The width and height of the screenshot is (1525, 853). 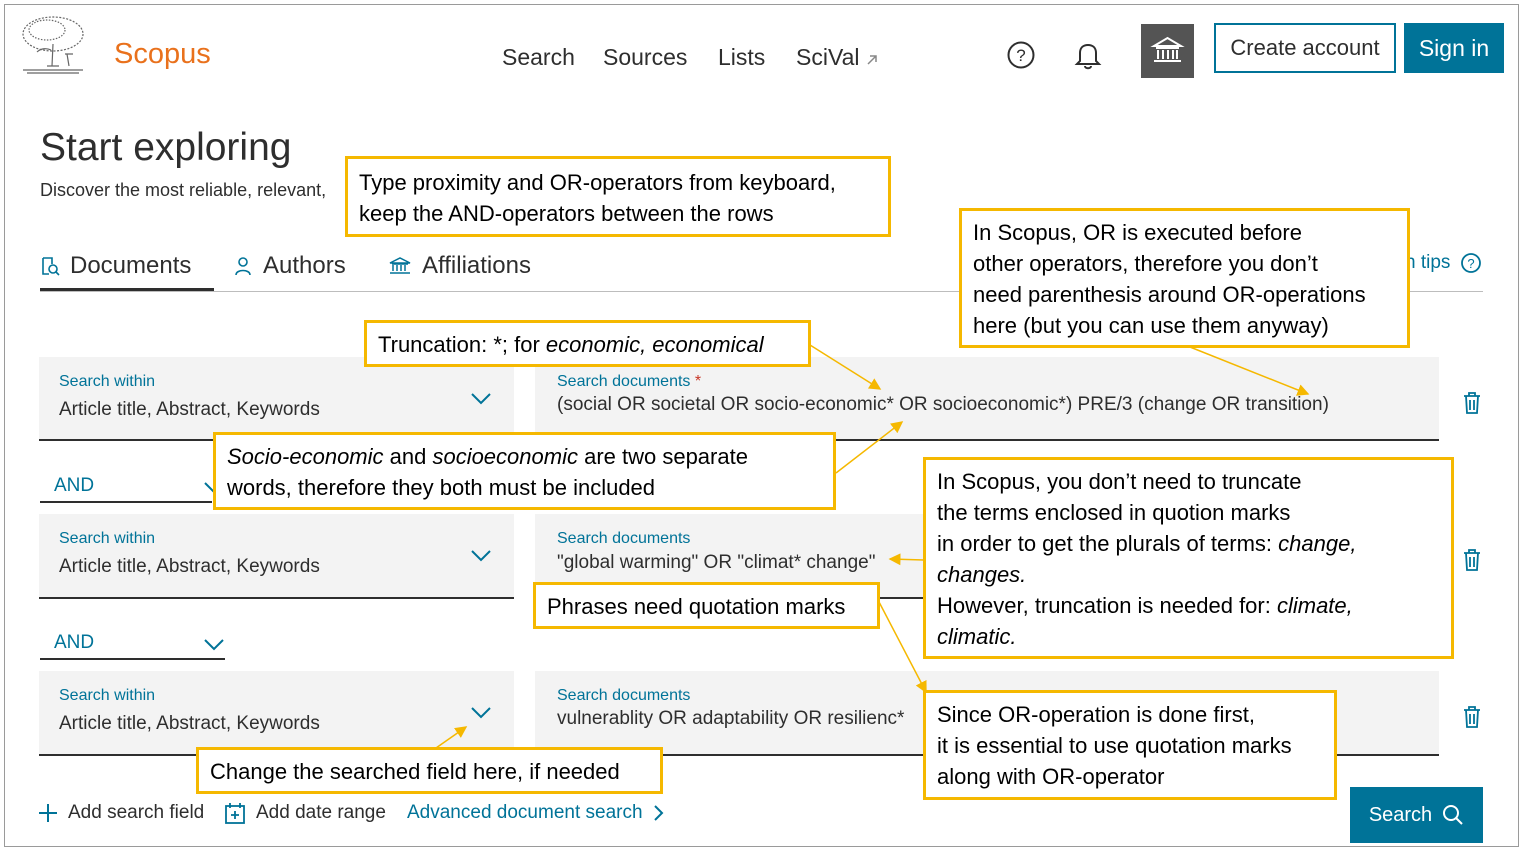 I want to click on note-phrases: Phrases need quotation marks, so click(x=706, y=605).